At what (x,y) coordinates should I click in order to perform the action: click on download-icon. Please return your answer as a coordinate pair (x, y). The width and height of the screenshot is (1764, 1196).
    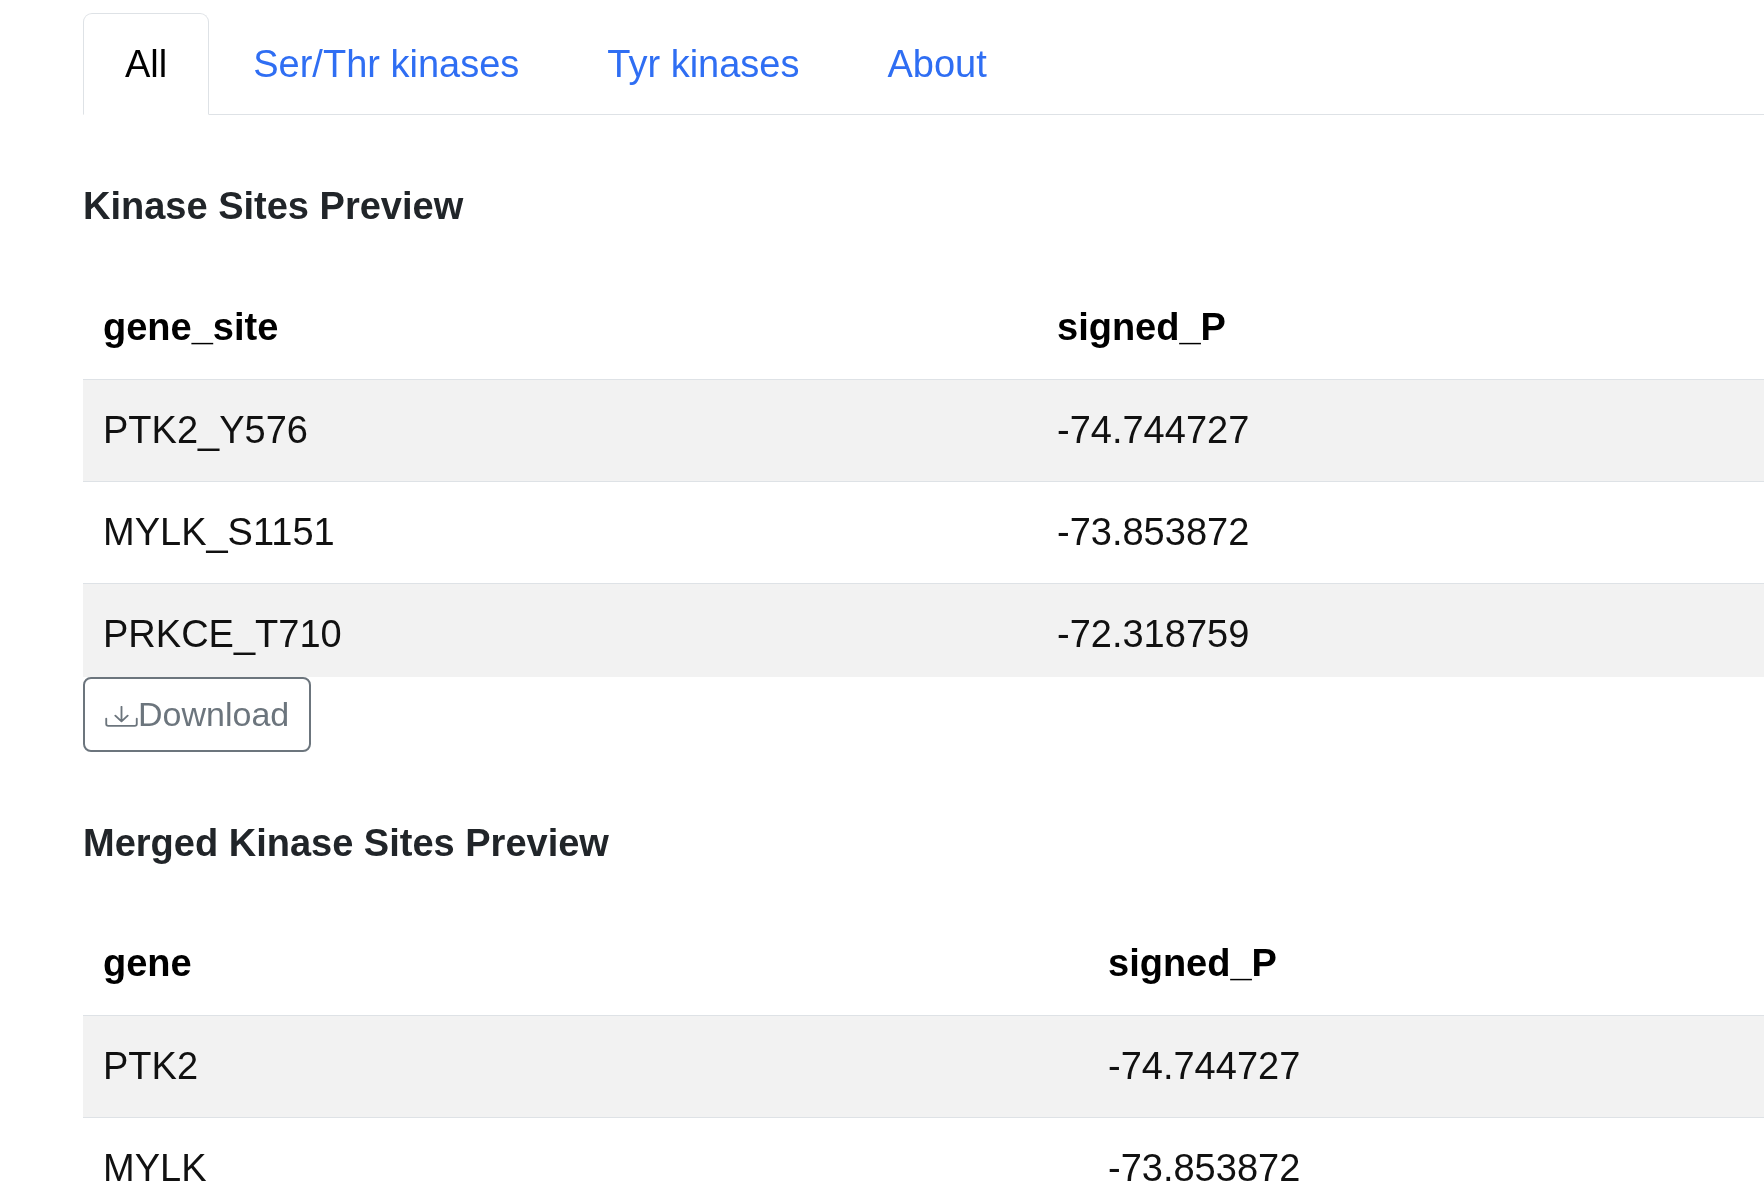
    Looking at the image, I should click on (121, 716).